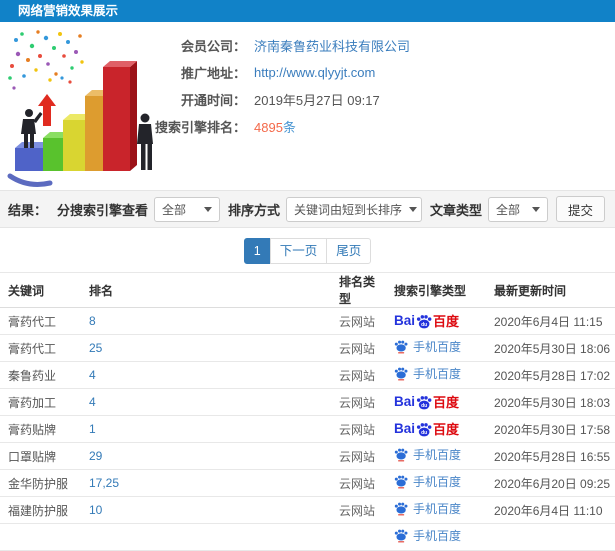 The height and width of the screenshot is (551, 615). Describe the element at coordinates (552, 321) in the screenshot. I see `updated-cell: 2020年6月4日 11:15` at that location.